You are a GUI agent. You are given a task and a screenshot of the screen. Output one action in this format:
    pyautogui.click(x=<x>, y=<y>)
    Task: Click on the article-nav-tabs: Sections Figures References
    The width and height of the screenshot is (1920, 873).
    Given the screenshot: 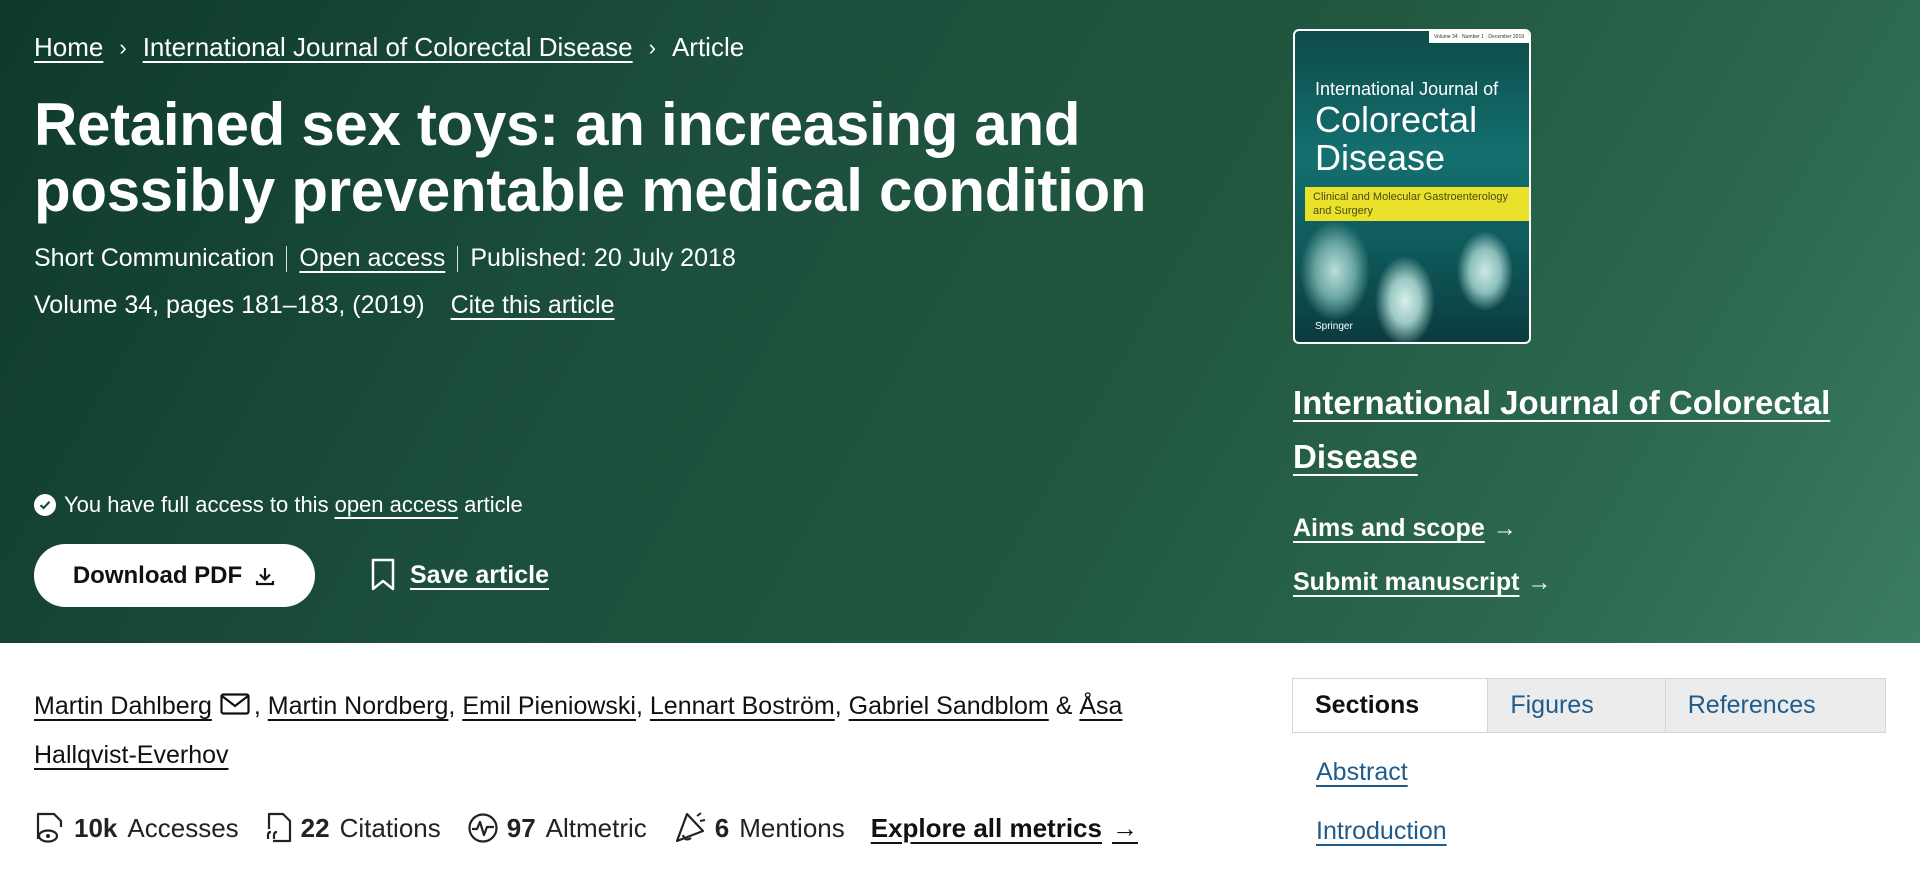 What is the action you would take?
    pyautogui.click(x=1589, y=705)
    